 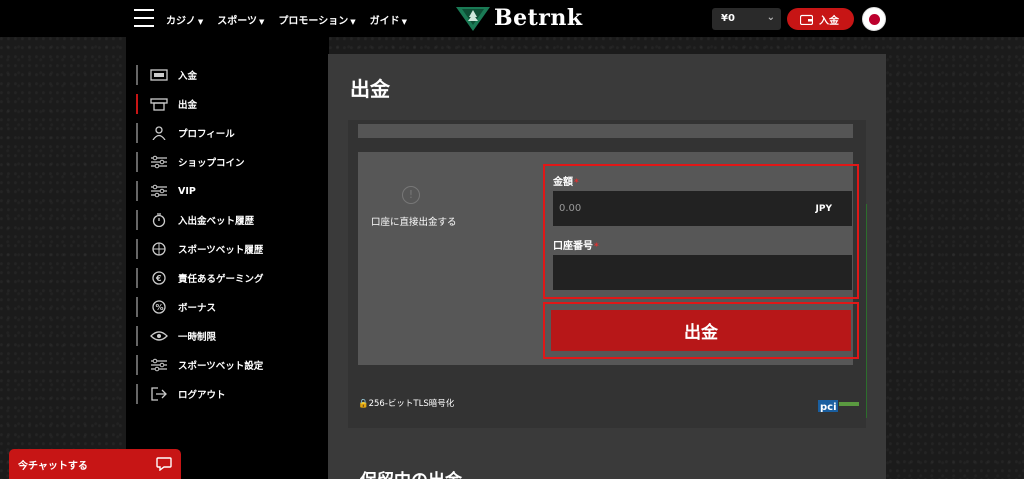 I want to click on main-nav: カジノ ▼ スポーツ ▼ プロモーション ▼ ガイド ▼, so click(x=286, y=19).